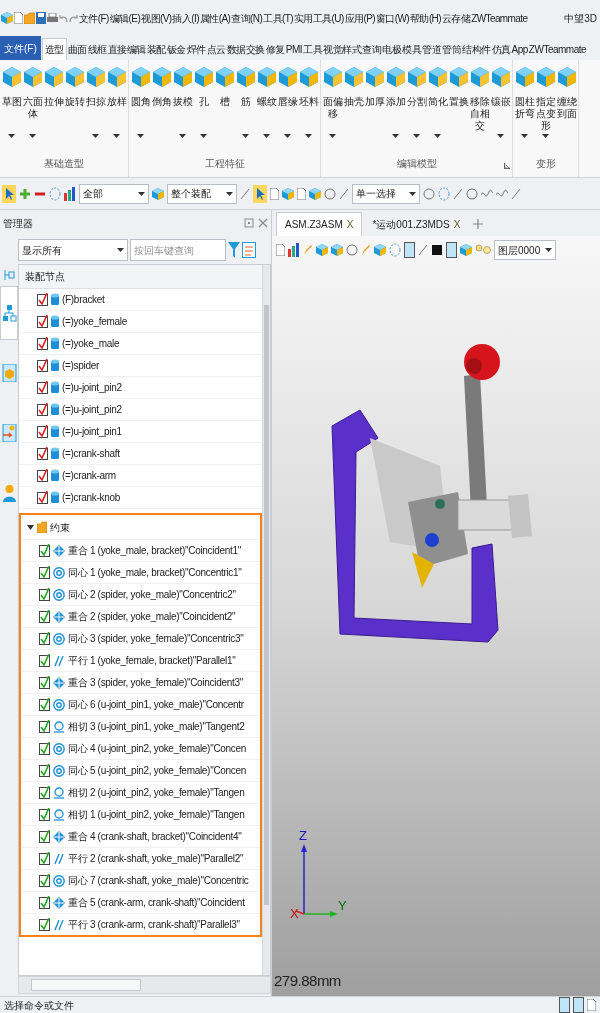 The width and height of the screenshot is (600, 1013). I want to click on tree-item: (=)yoke_male, so click(91, 343).